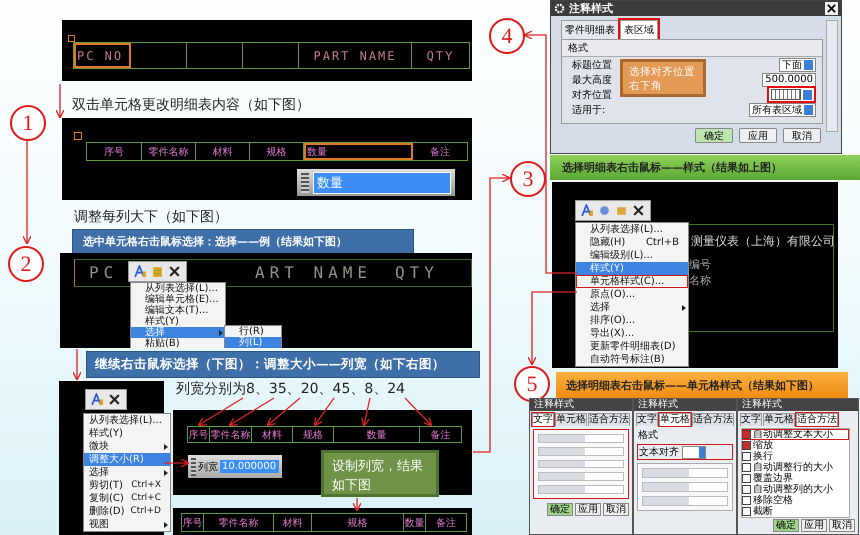 Image resolution: width=860 pixels, height=535 pixels. I want to click on menu-item: 列(L), so click(253, 342).